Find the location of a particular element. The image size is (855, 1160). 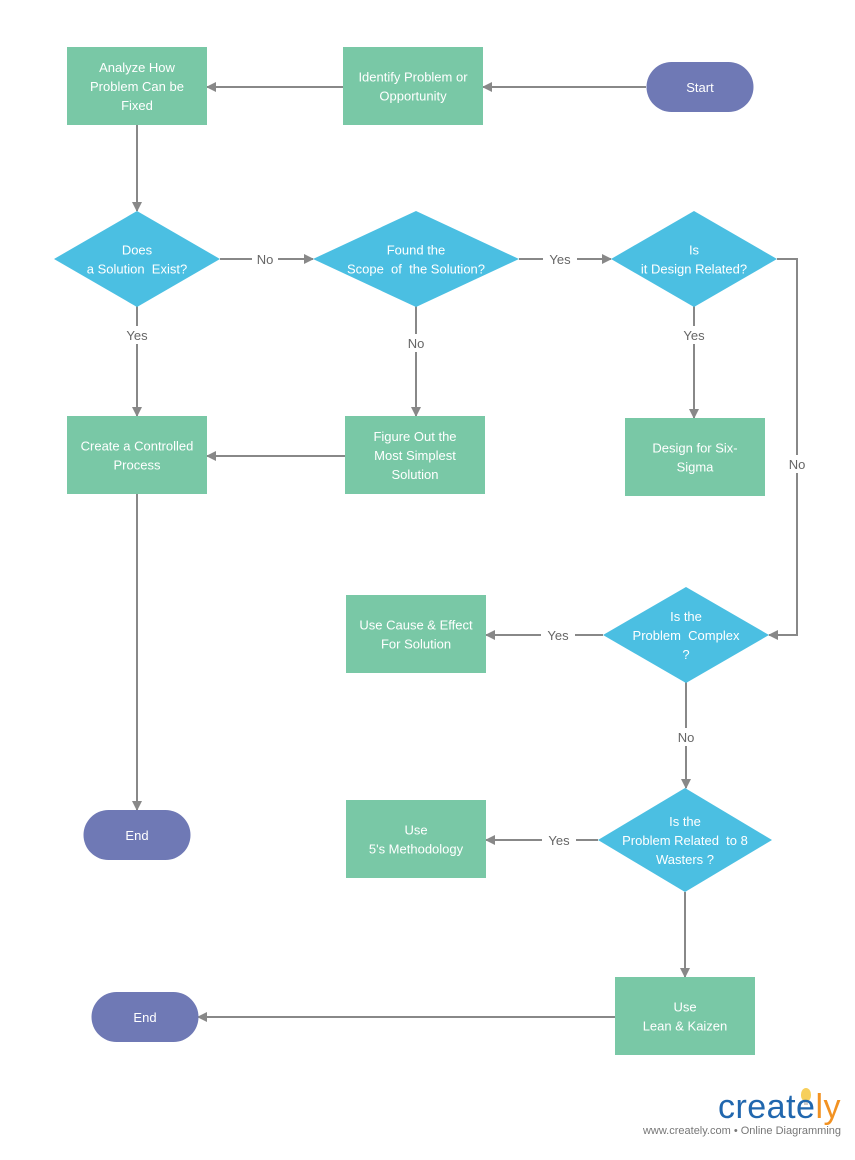

node-label-line: Use Cause & Effect is located at coordinates (416, 625).